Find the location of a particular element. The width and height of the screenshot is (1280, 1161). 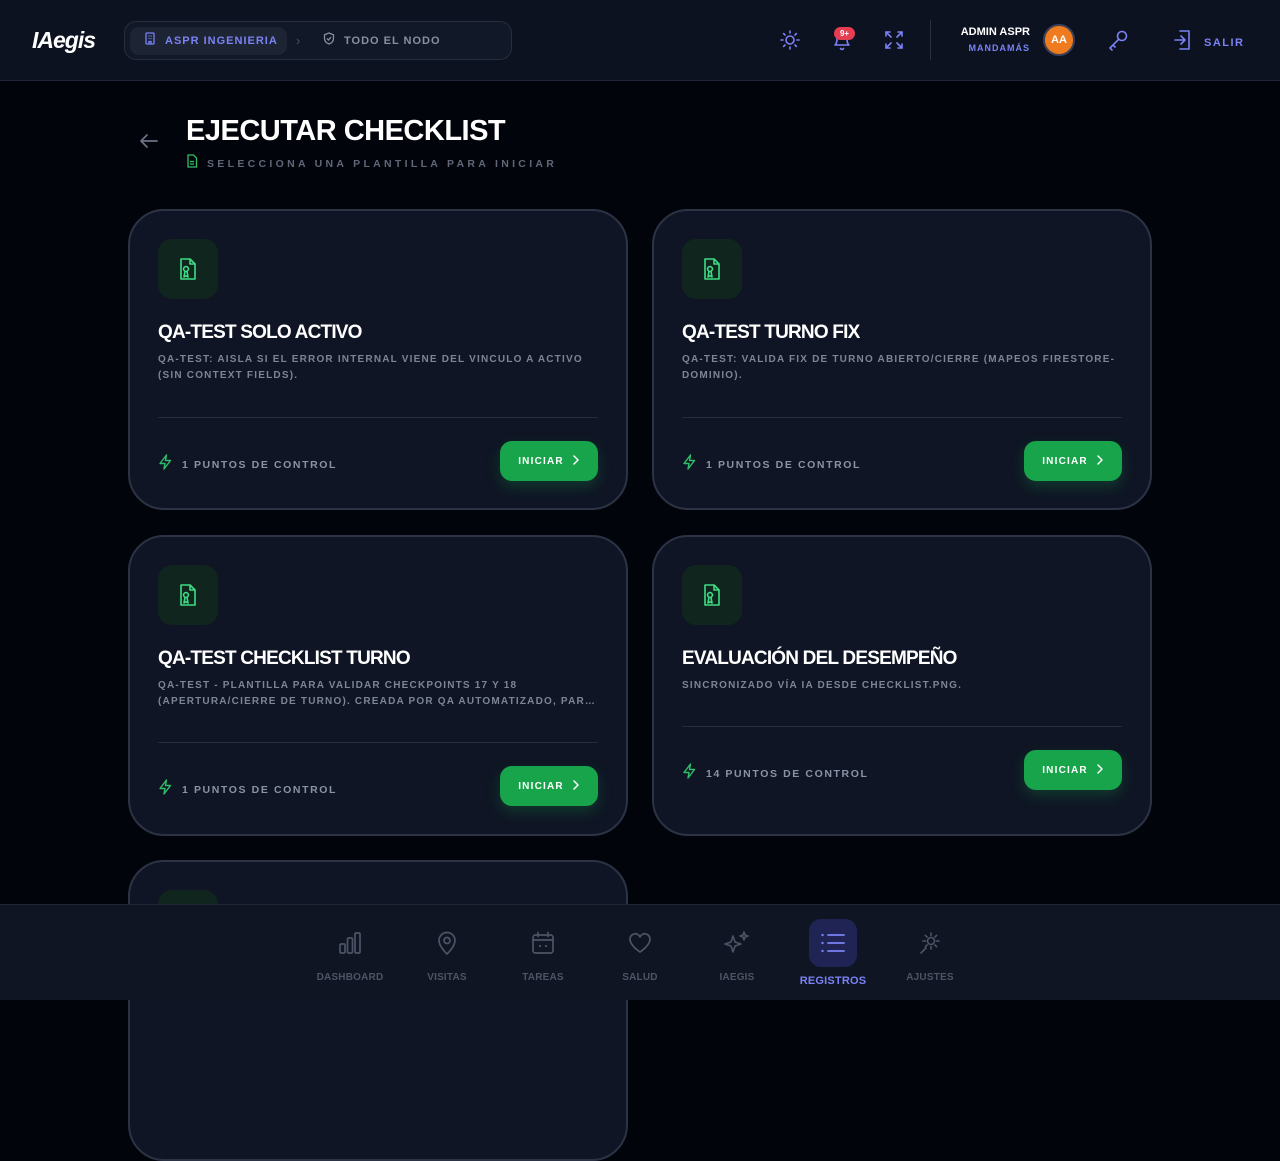

calendar-icon is located at coordinates (543, 943).